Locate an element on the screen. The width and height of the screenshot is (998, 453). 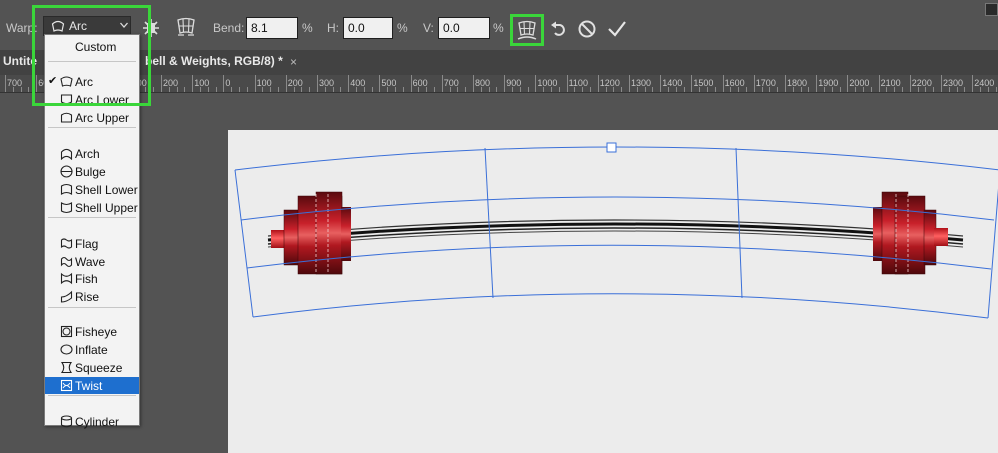
arc-upper-icon is located at coordinates (66, 117).